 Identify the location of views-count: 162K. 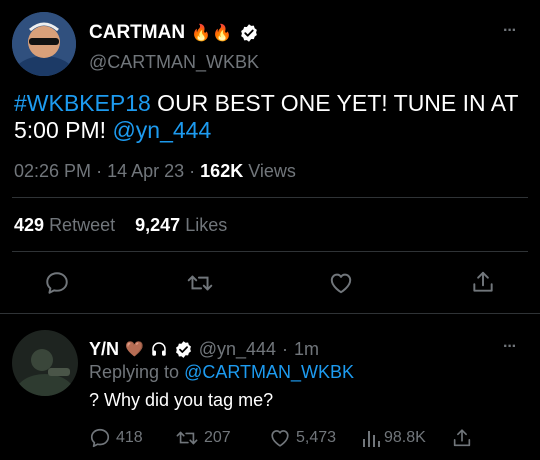
(222, 171).